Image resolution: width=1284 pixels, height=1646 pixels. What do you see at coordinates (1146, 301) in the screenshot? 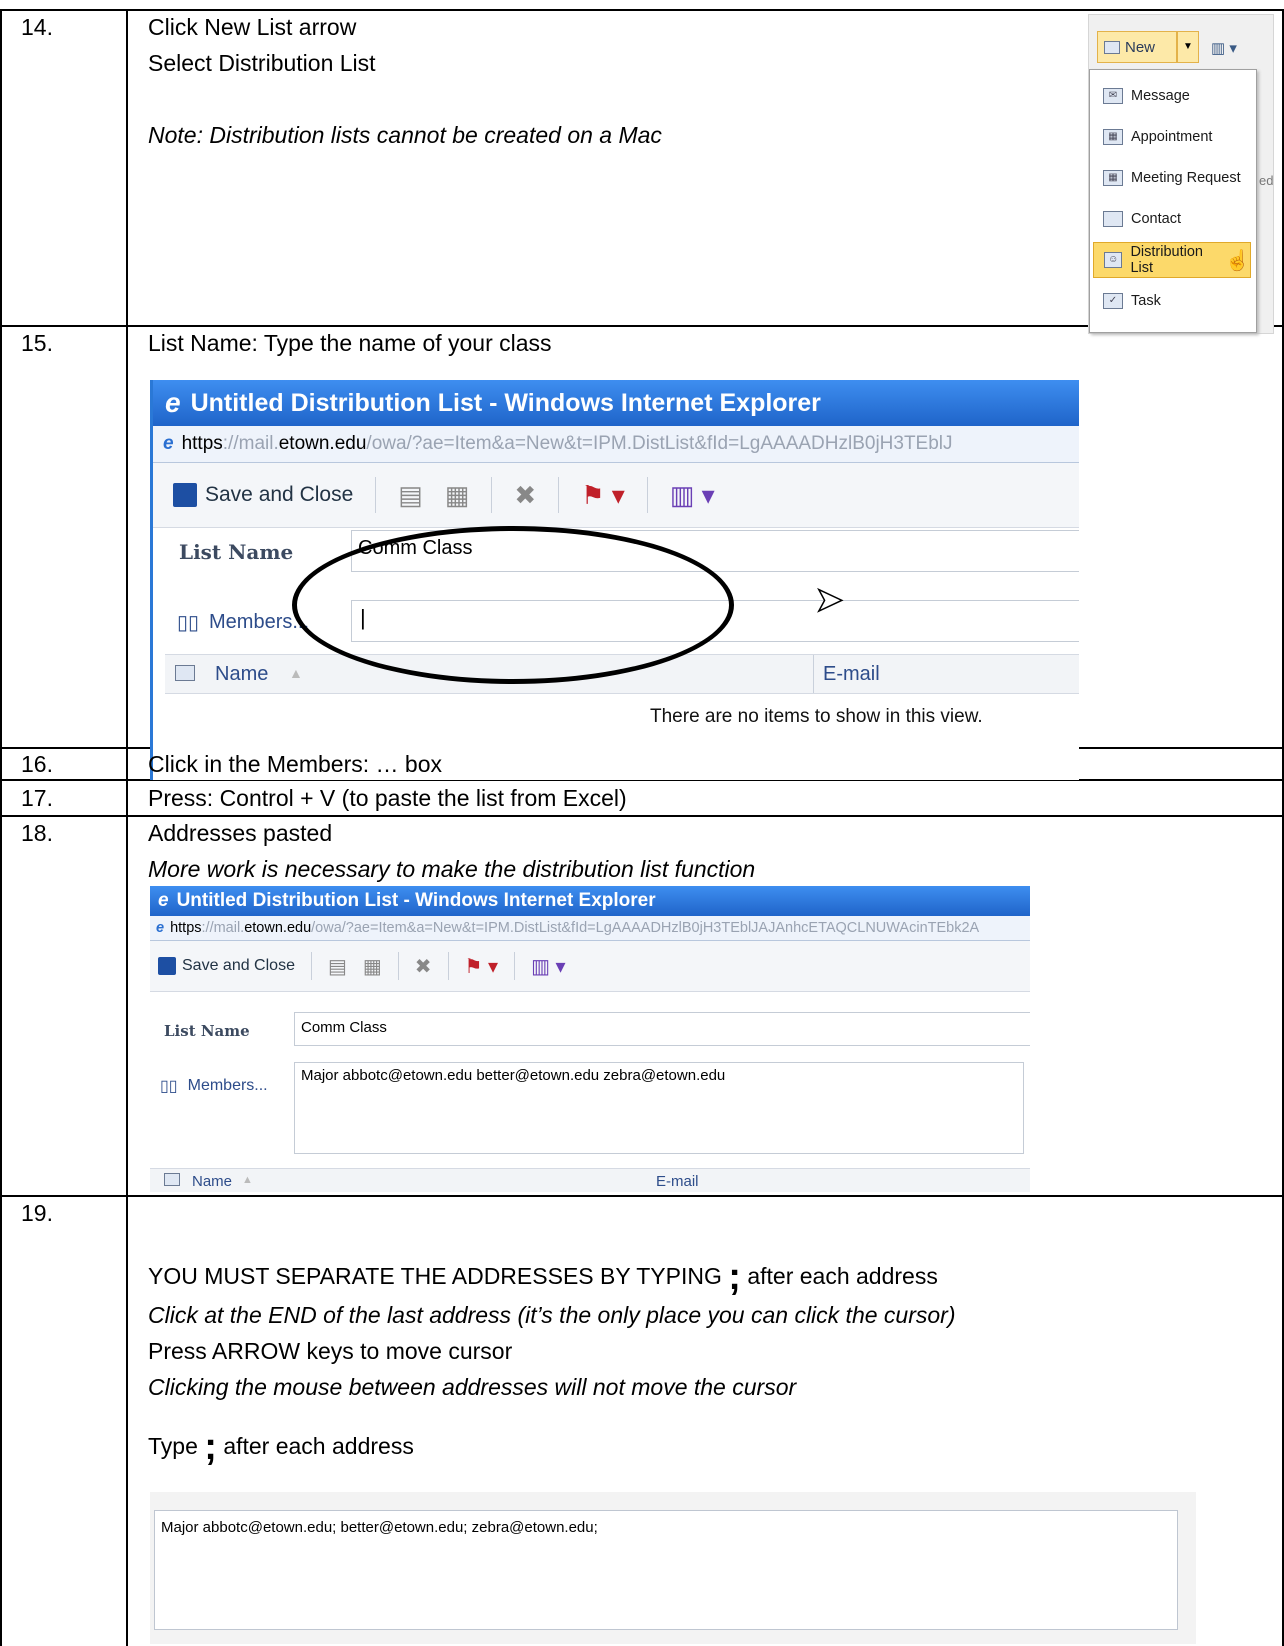
I see `menu-item-label: Task` at bounding box center [1146, 301].